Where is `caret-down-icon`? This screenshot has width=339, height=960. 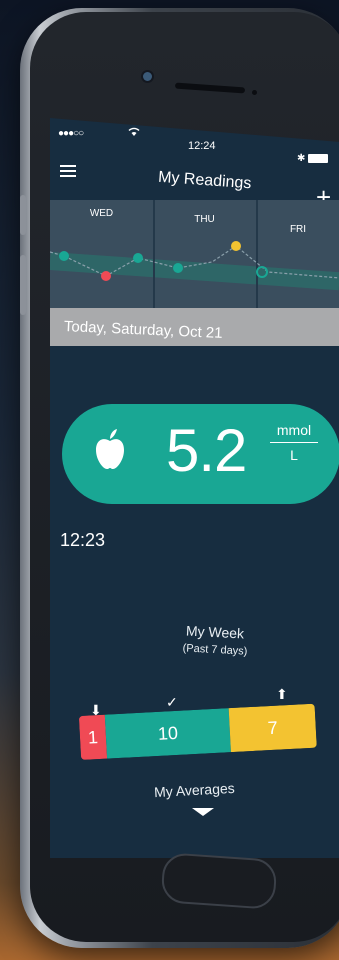 caret-down-icon is located at coordinates (203, 812).